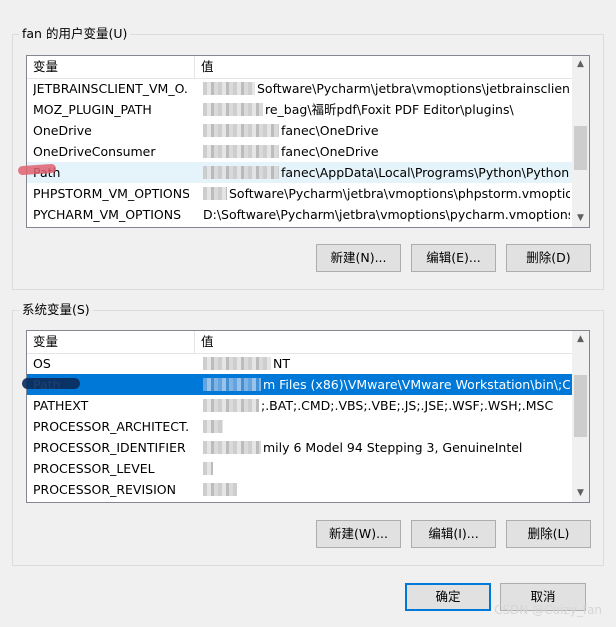  I want to click on var-name: PHPSTORM_VM_OPTIONS, so click(111, 193).